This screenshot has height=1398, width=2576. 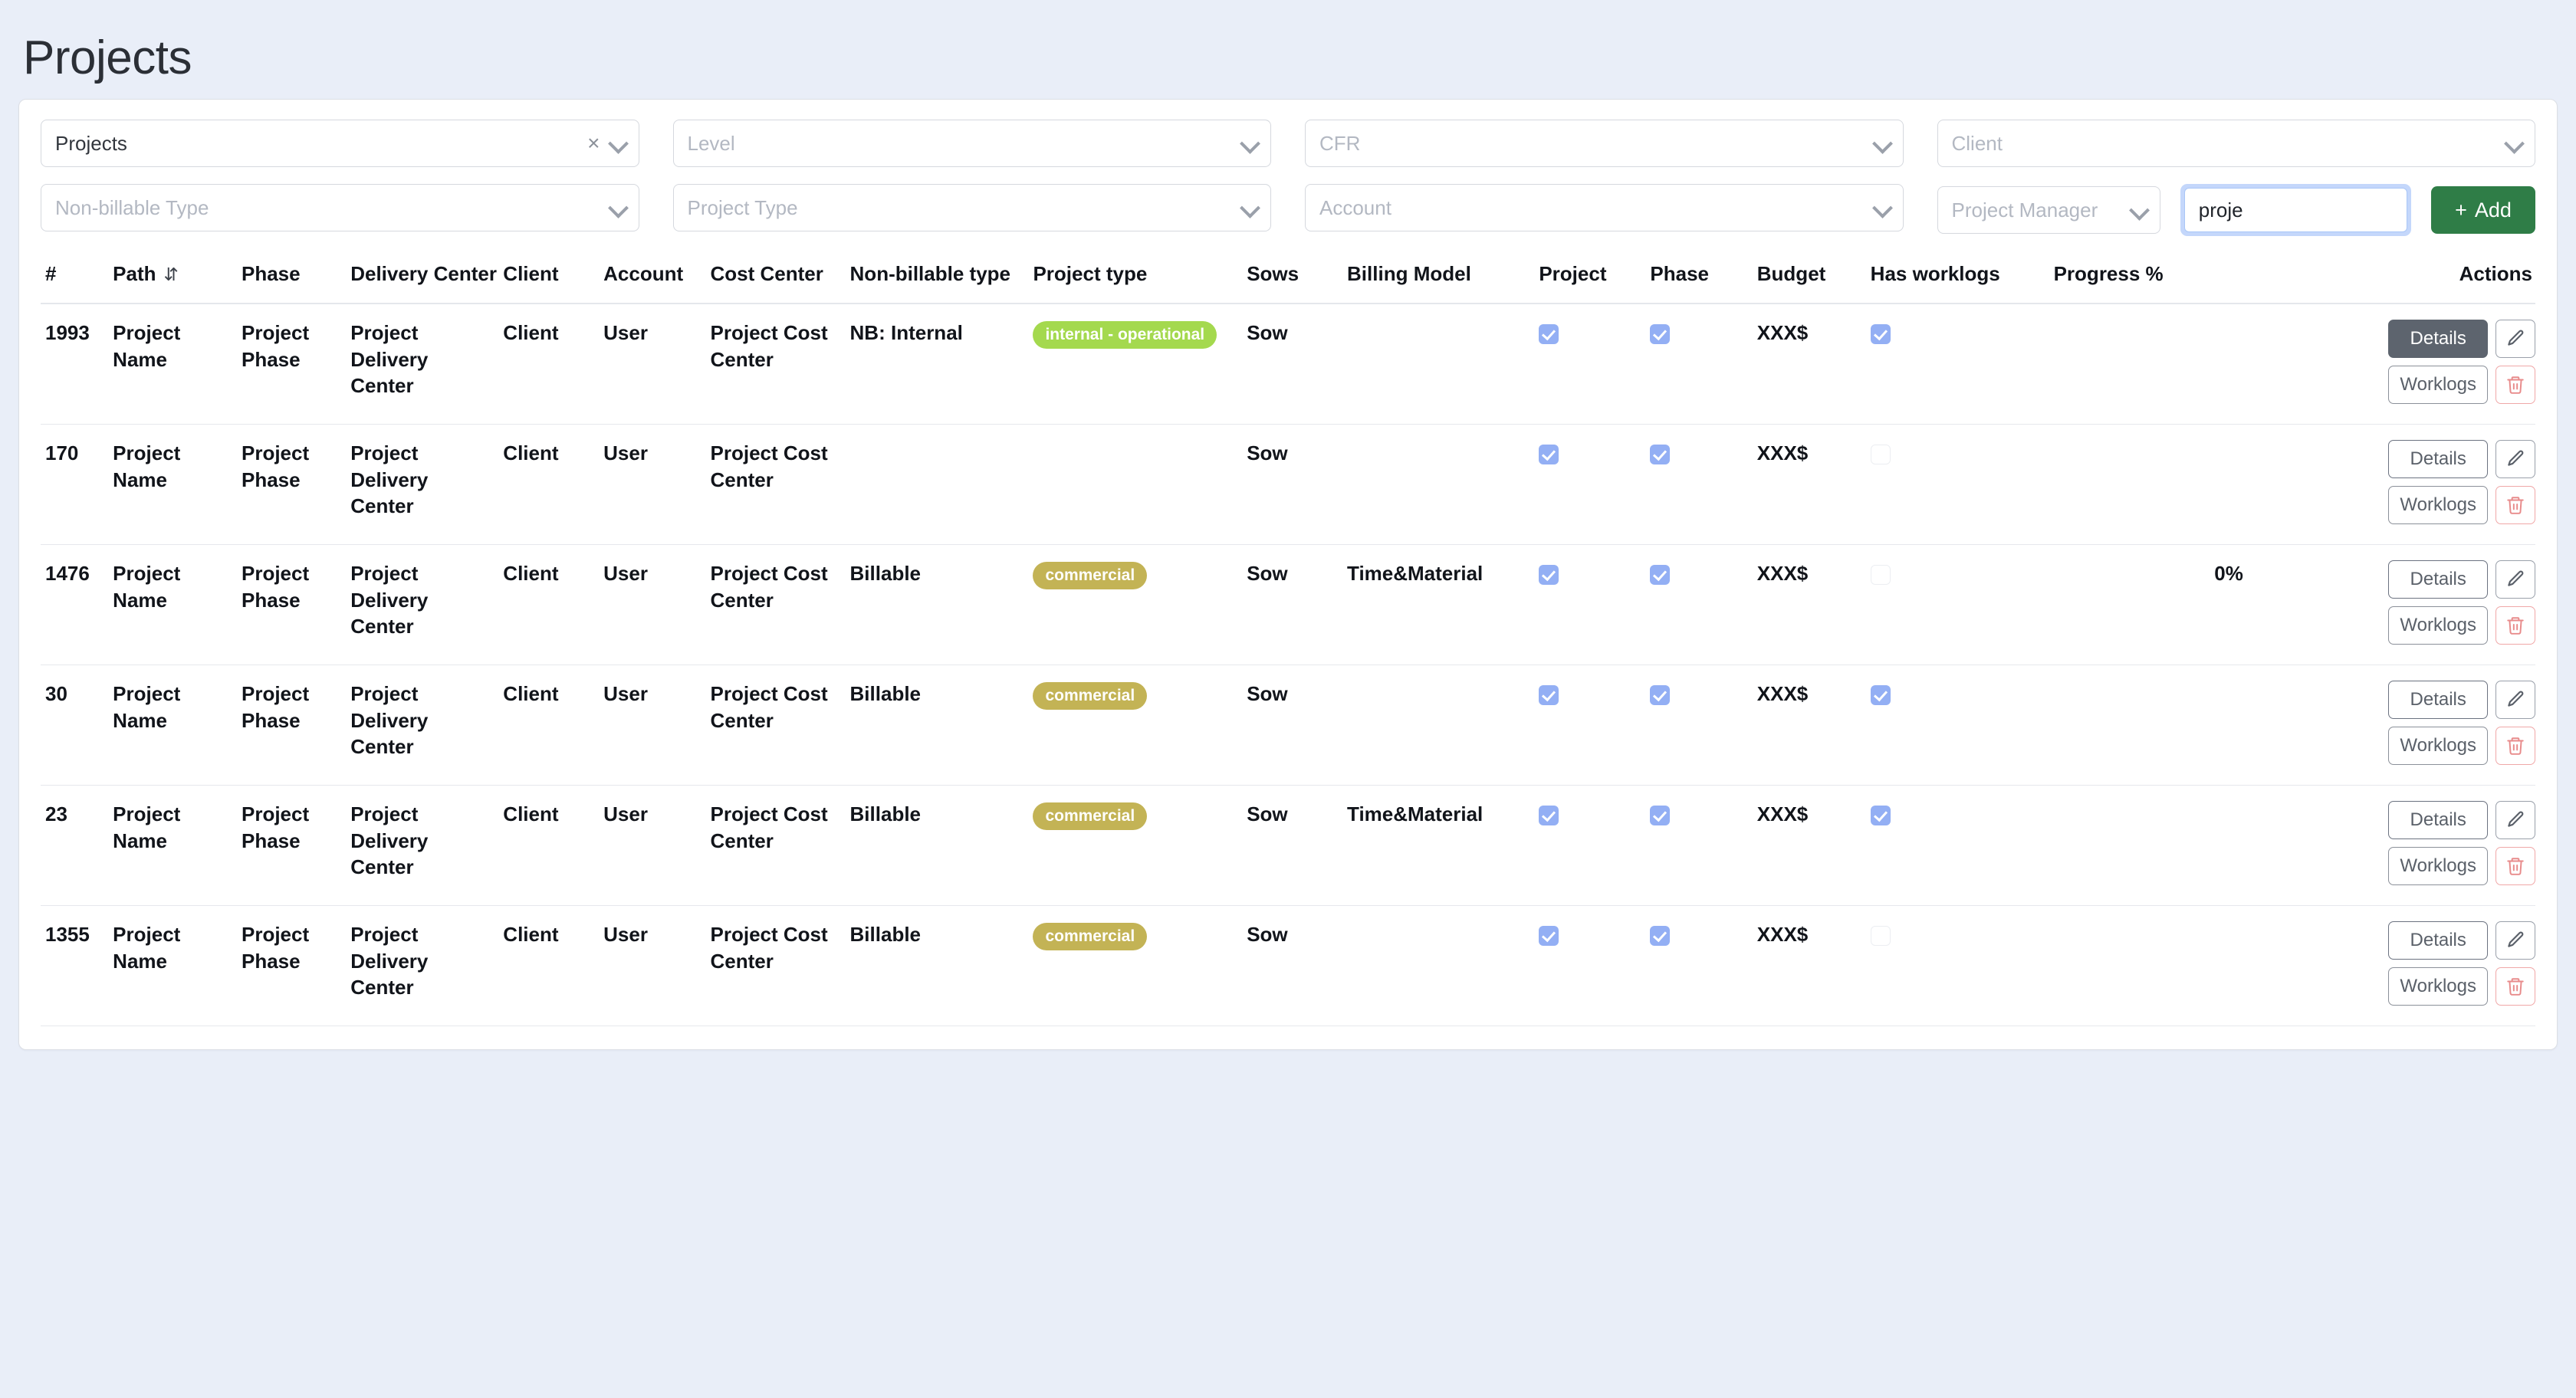 I want to click on cell-progress: 0%, so click(x=2159, y=605).